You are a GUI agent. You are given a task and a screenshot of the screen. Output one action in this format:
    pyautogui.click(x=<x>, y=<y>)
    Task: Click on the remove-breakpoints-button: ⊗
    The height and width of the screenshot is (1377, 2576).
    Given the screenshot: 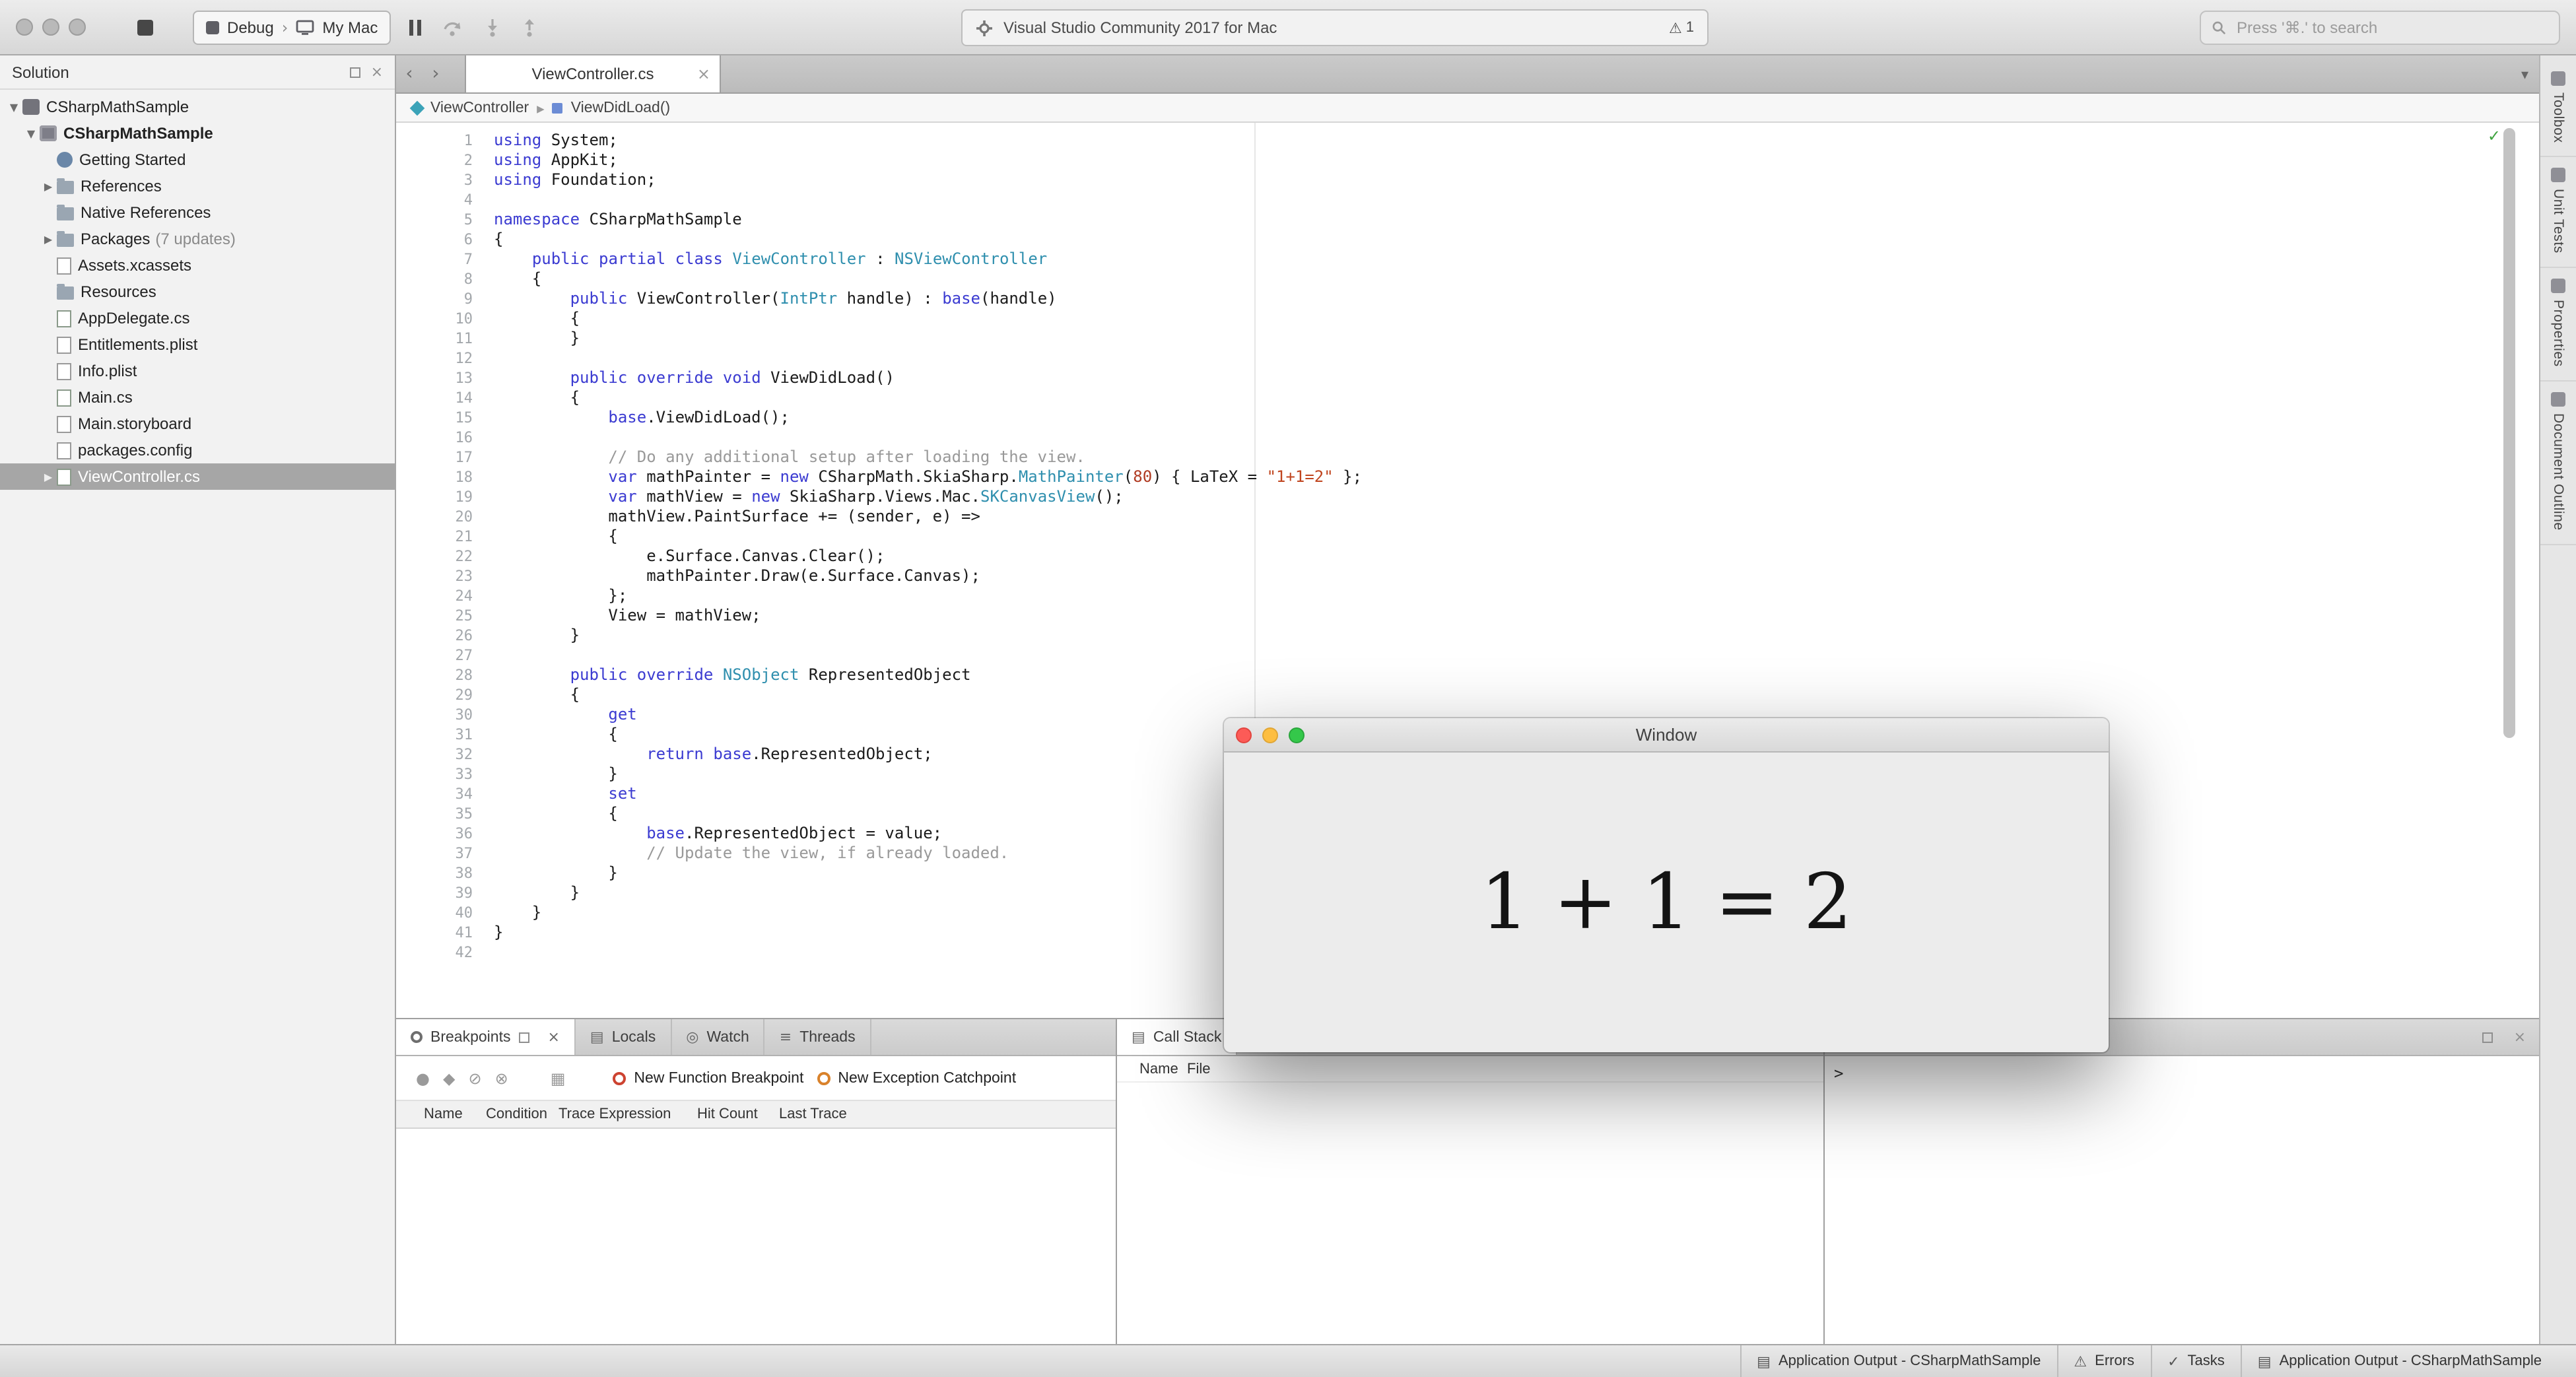 What is the action you would take?
    pyautogui.click(x=501, y=1078)
    